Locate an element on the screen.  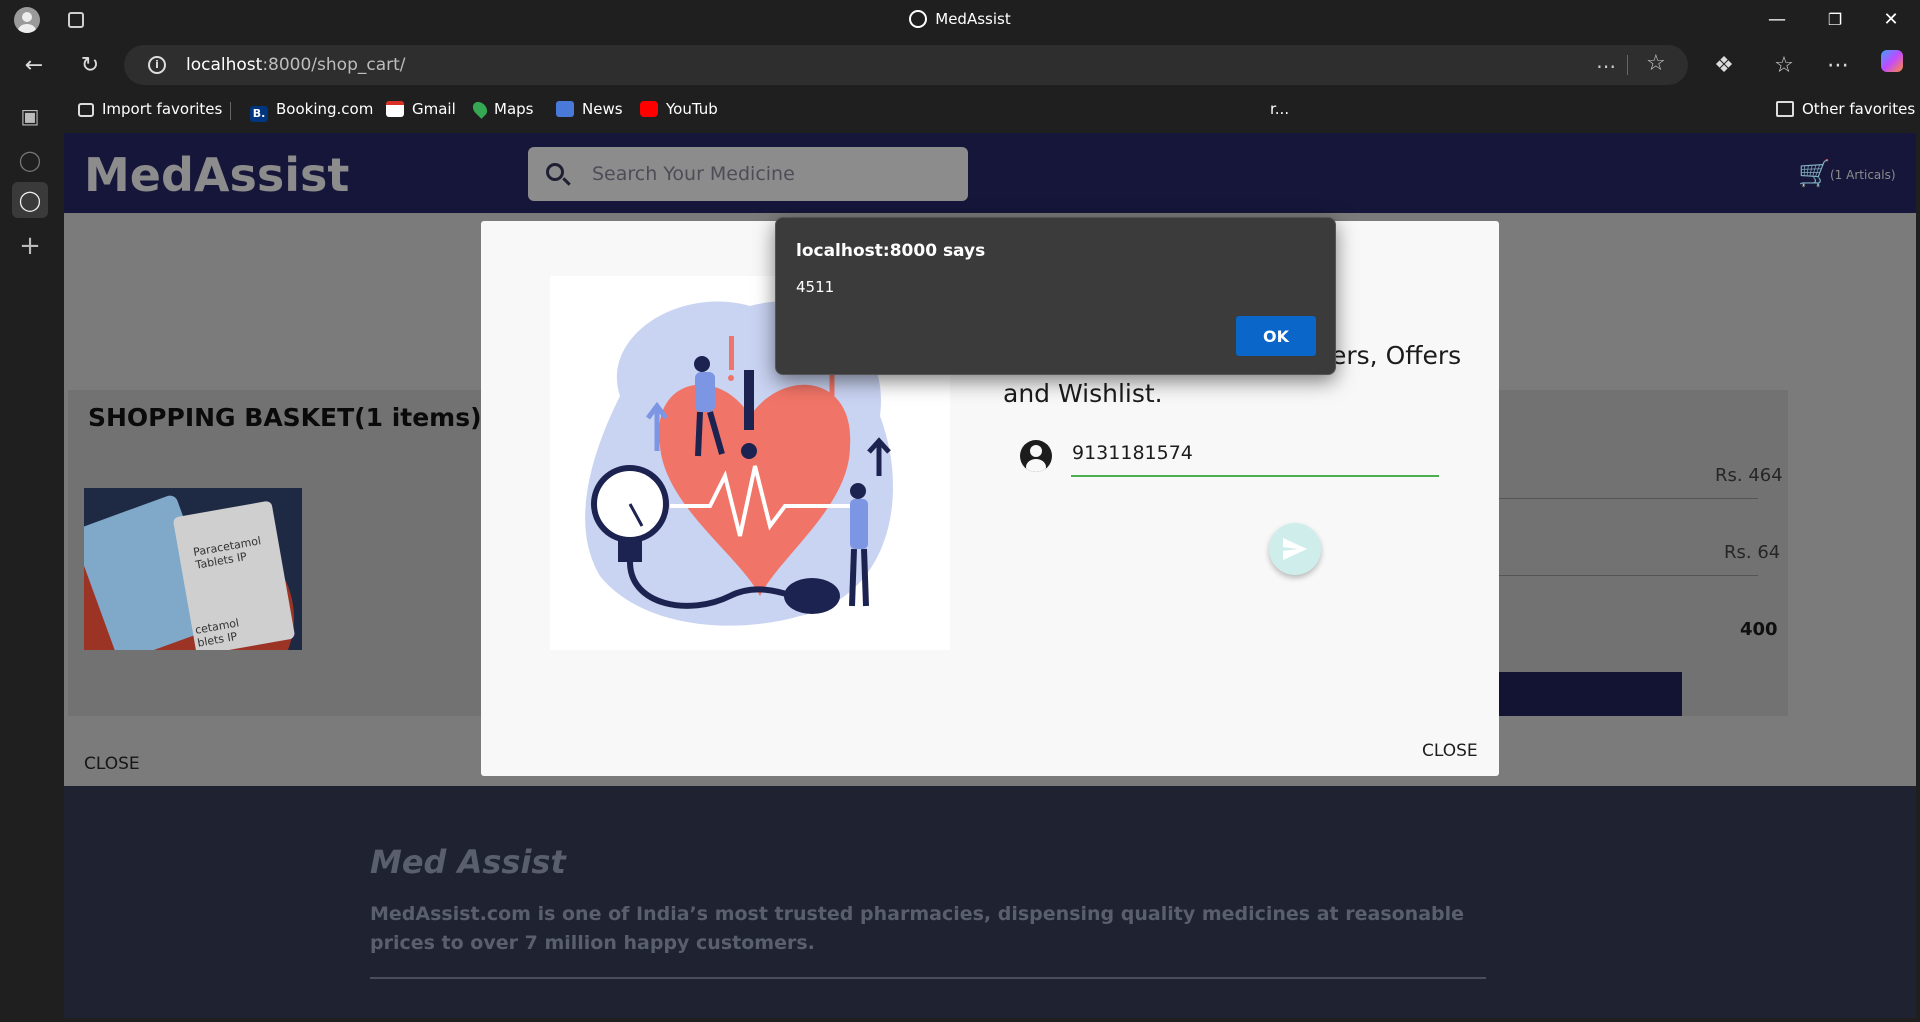
other-favorites: Other favorites is located at coordinates (1845, 109).